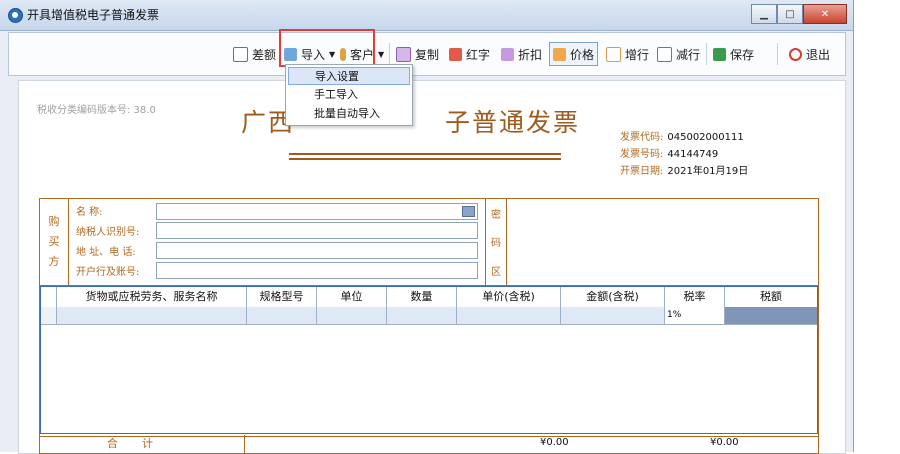 Image resolution: width=900 pixels, height=454 pixels. What do you see at coordinates (49, 297) in the screenshot?
I see `row-selector-header` at bounding box center [49, 297].